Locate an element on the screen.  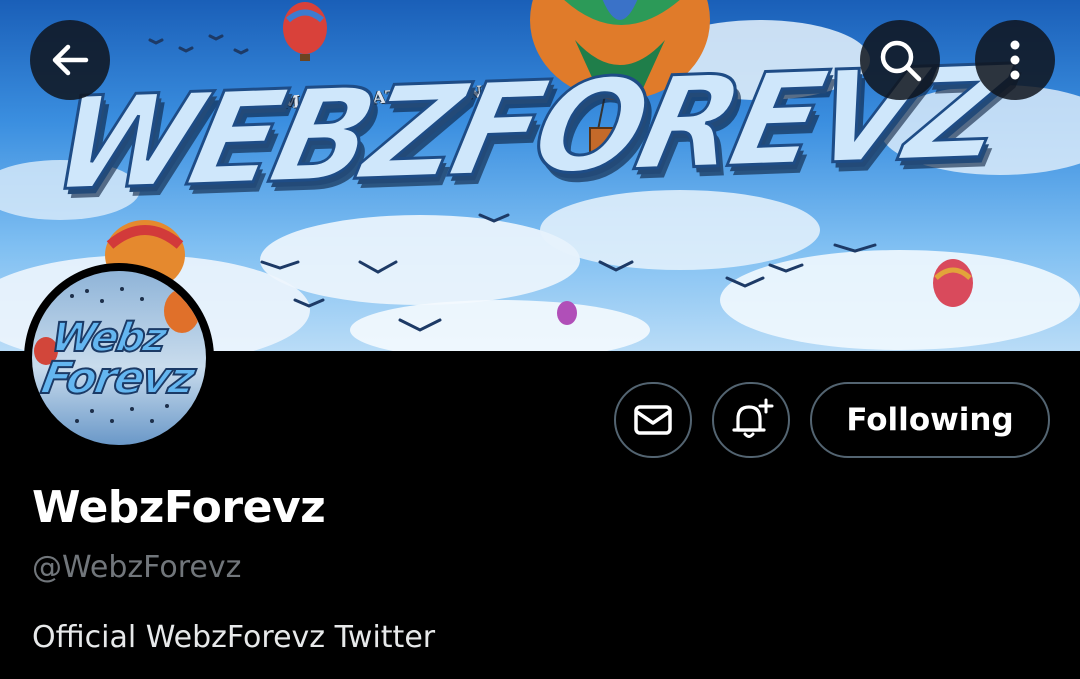
search-icon is located at coordinates (901, 61).